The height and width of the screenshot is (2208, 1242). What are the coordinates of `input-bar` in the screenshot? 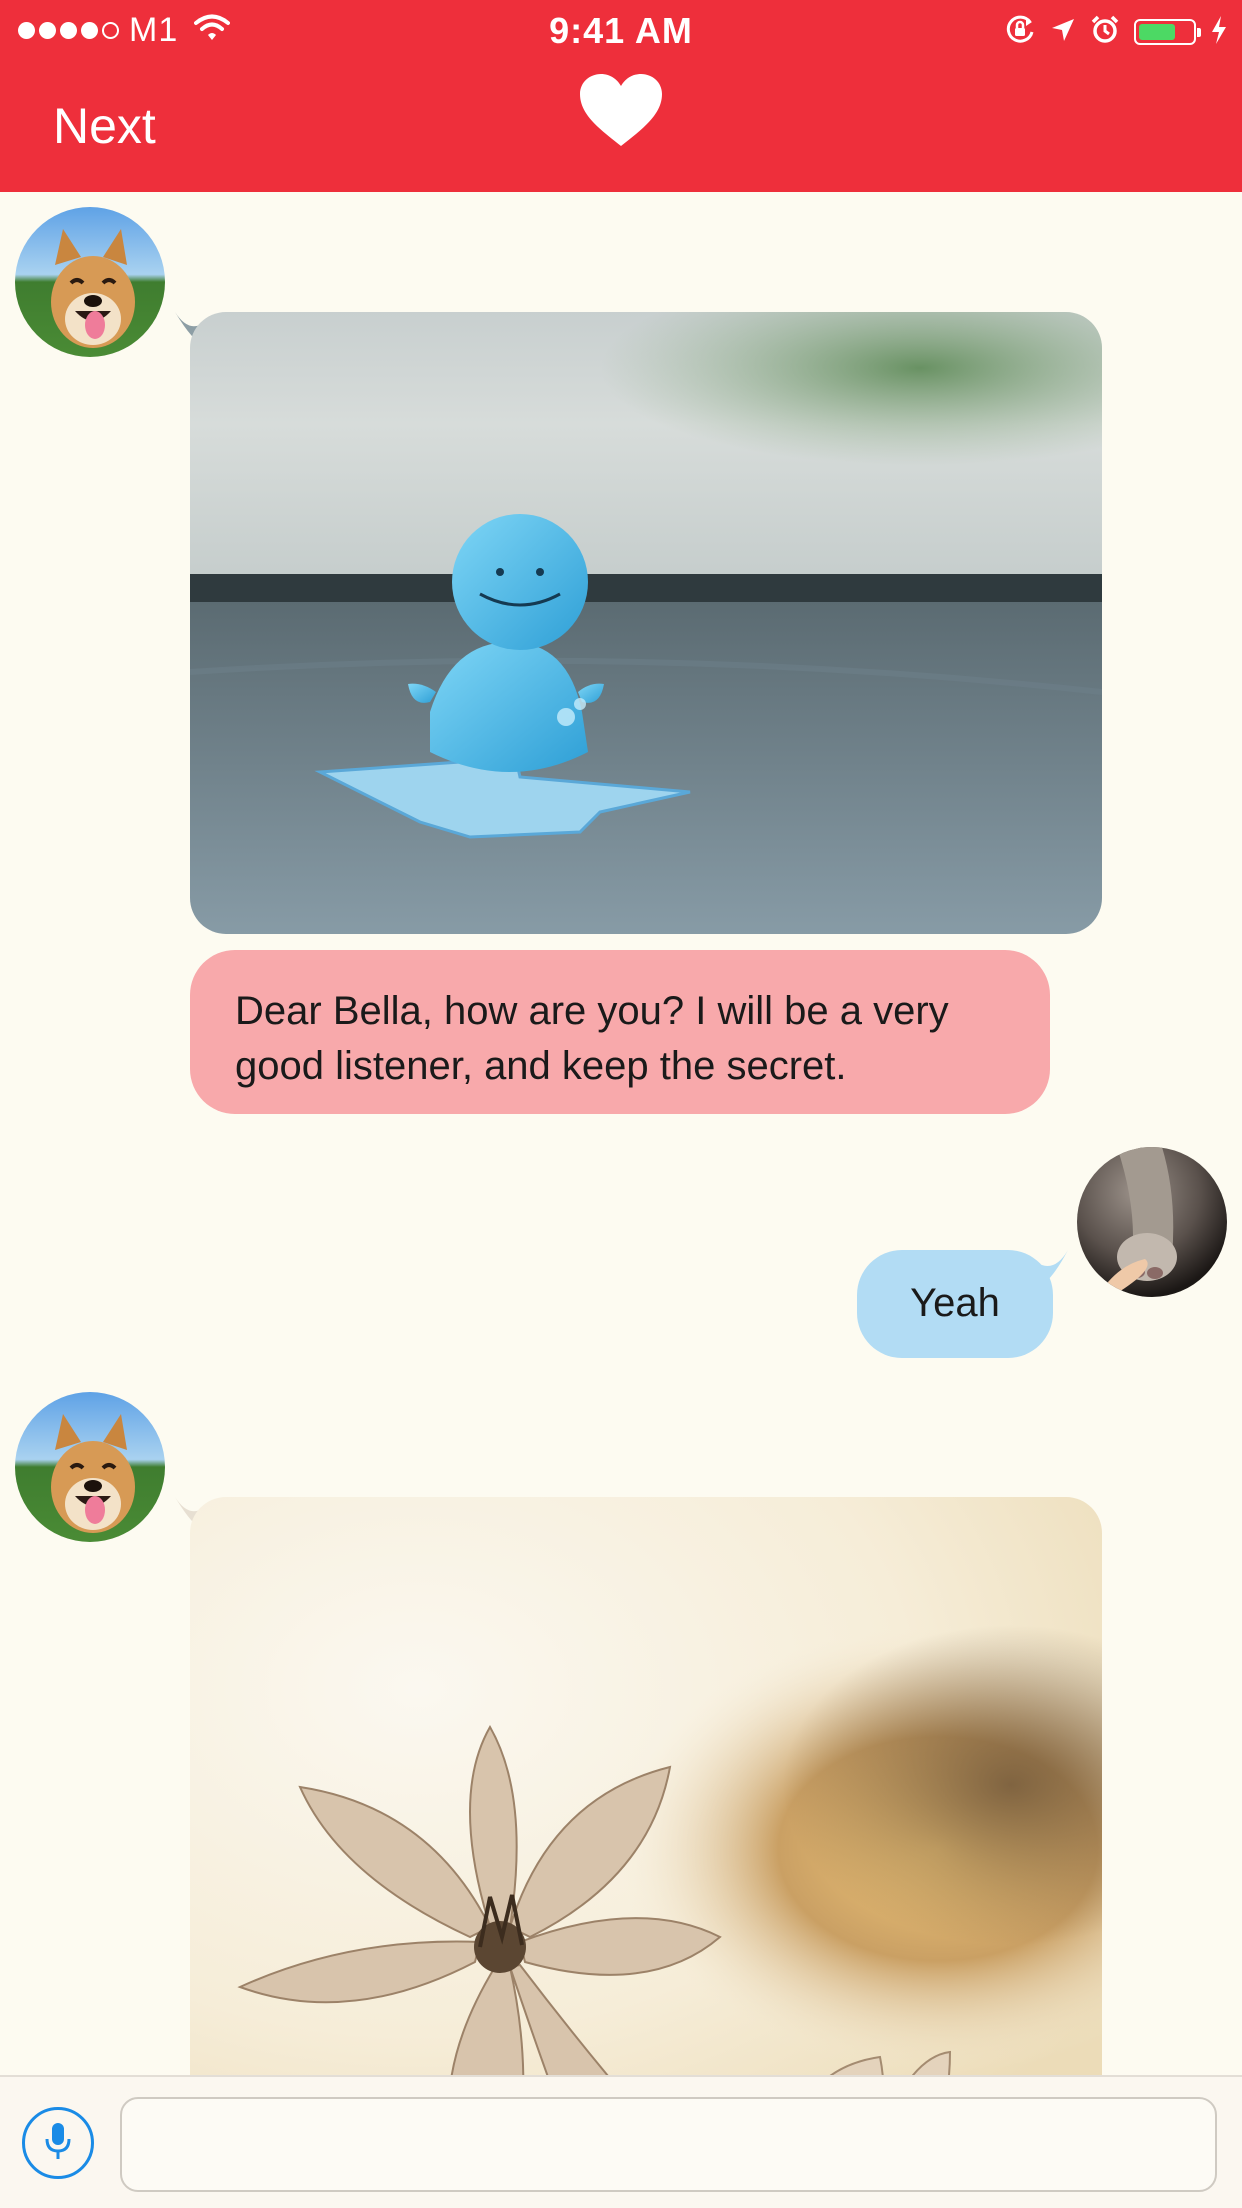 It's located at (621, 2141).